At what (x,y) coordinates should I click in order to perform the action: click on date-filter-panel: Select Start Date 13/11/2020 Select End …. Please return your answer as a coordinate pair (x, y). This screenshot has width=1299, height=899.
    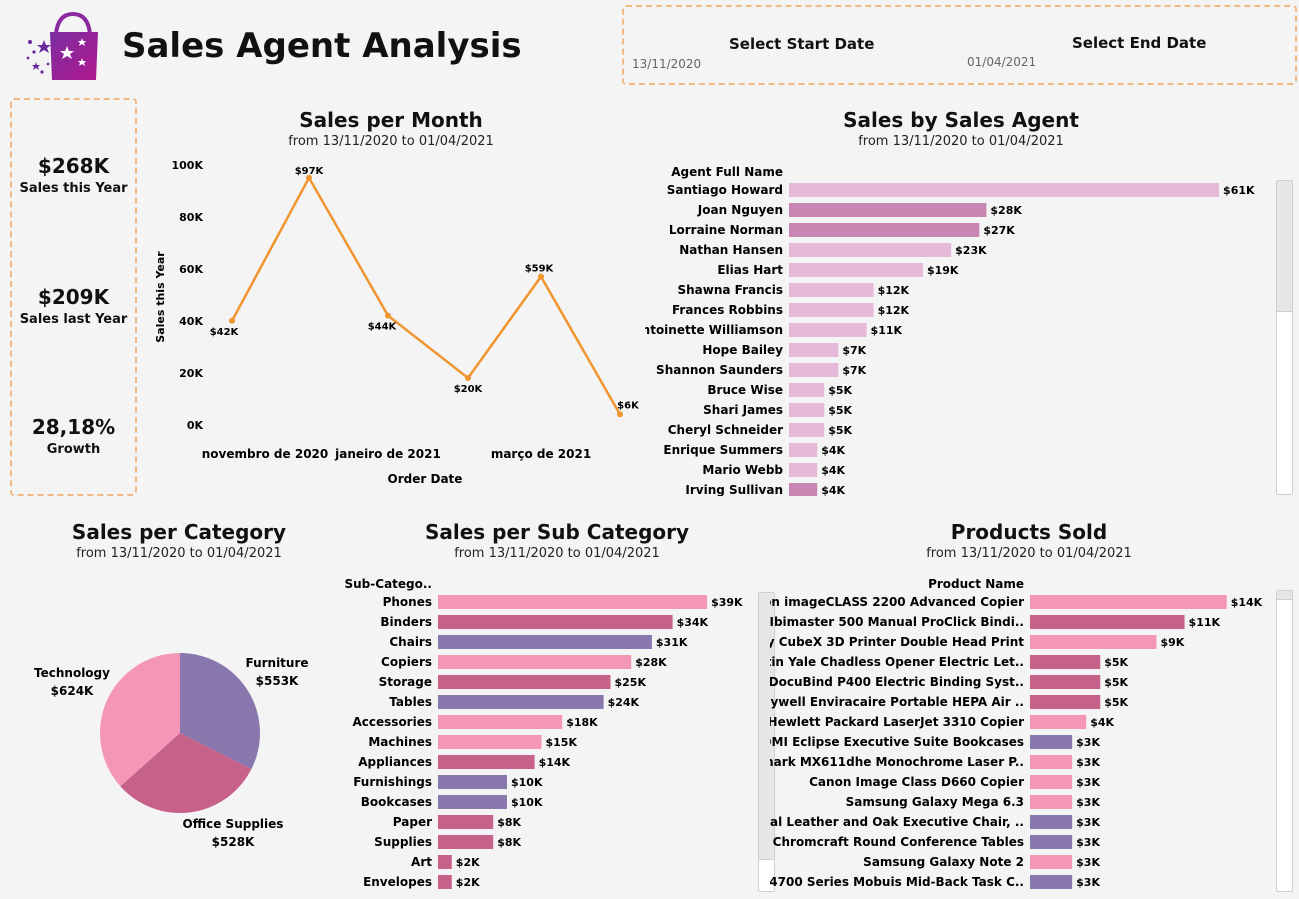
    Looking at the image, I should click on (959, 45).